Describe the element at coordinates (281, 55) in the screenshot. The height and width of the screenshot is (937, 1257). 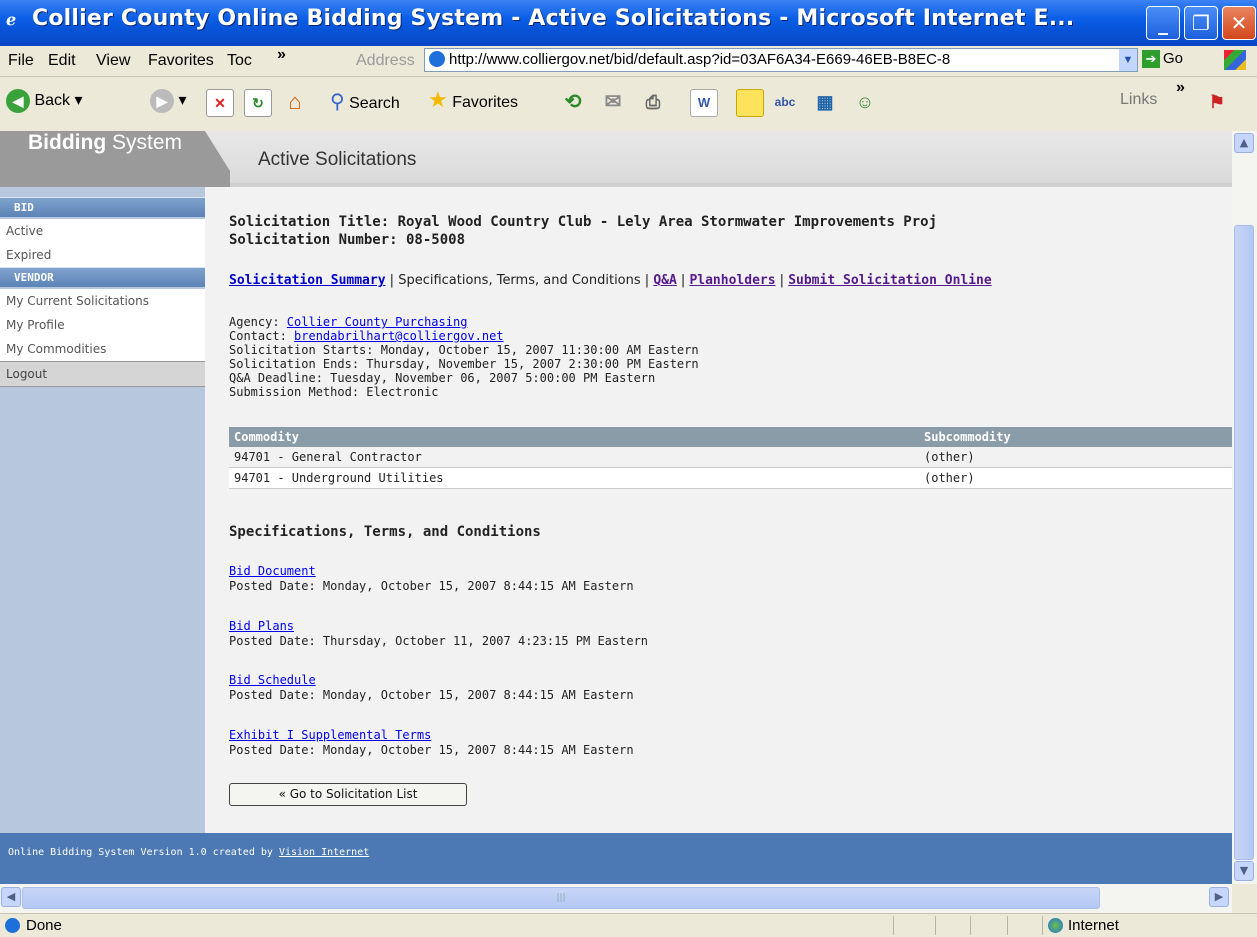
I see `menu-overflow-chevron: »` at that location.